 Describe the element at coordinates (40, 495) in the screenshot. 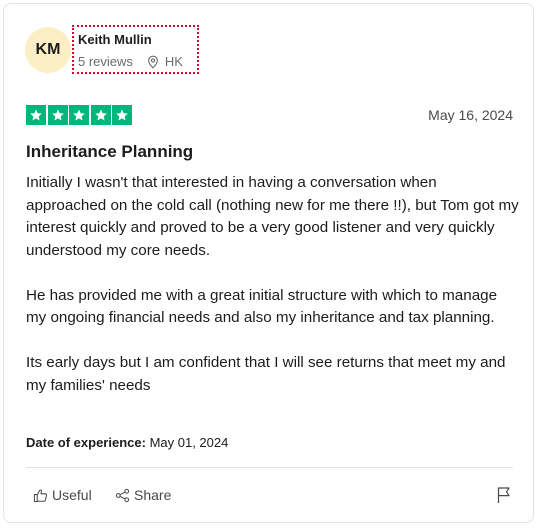

I see `thumbs-up-icon` at that location.